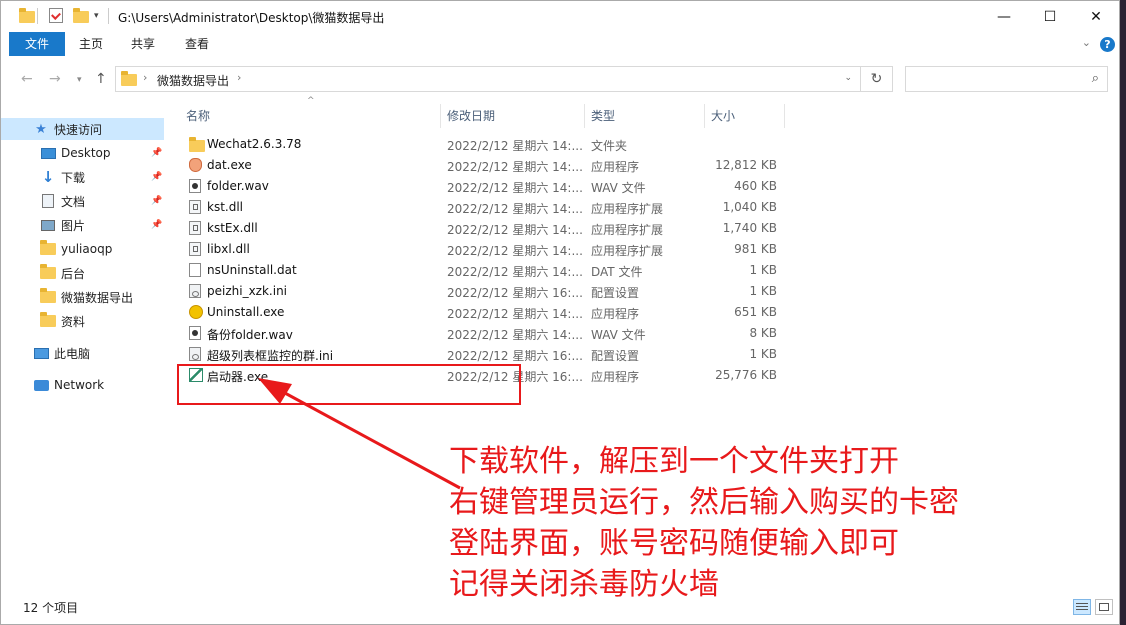  I want to click on instruction-line-2: 右键管理员运行，然后输入购买的卡密, so click(704, 502).